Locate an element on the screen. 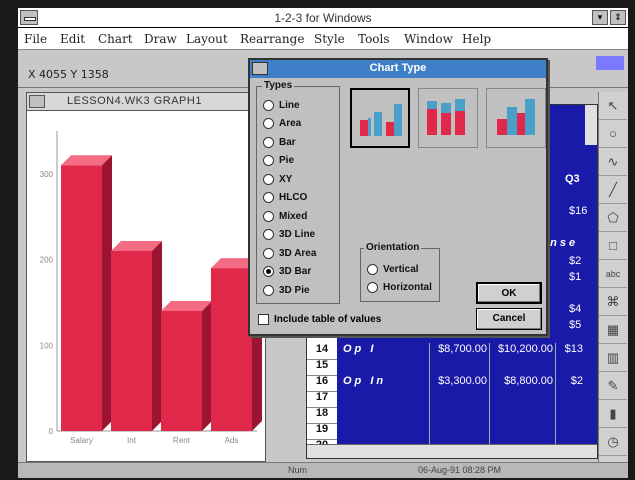 The width and height of the screenshot is (635, 480). row-number: 14 is located at coordinates (322, 351).